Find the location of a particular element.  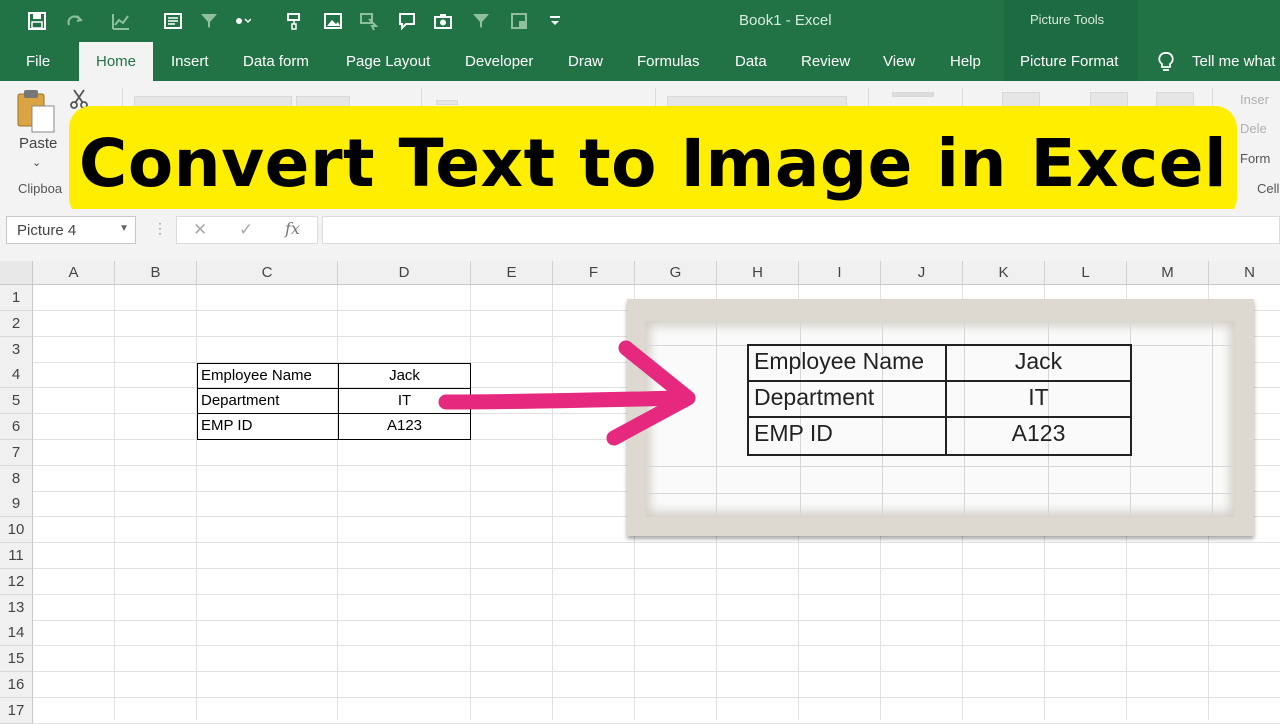

tab-formulas: Formulas is located at coordinates (668, 61).